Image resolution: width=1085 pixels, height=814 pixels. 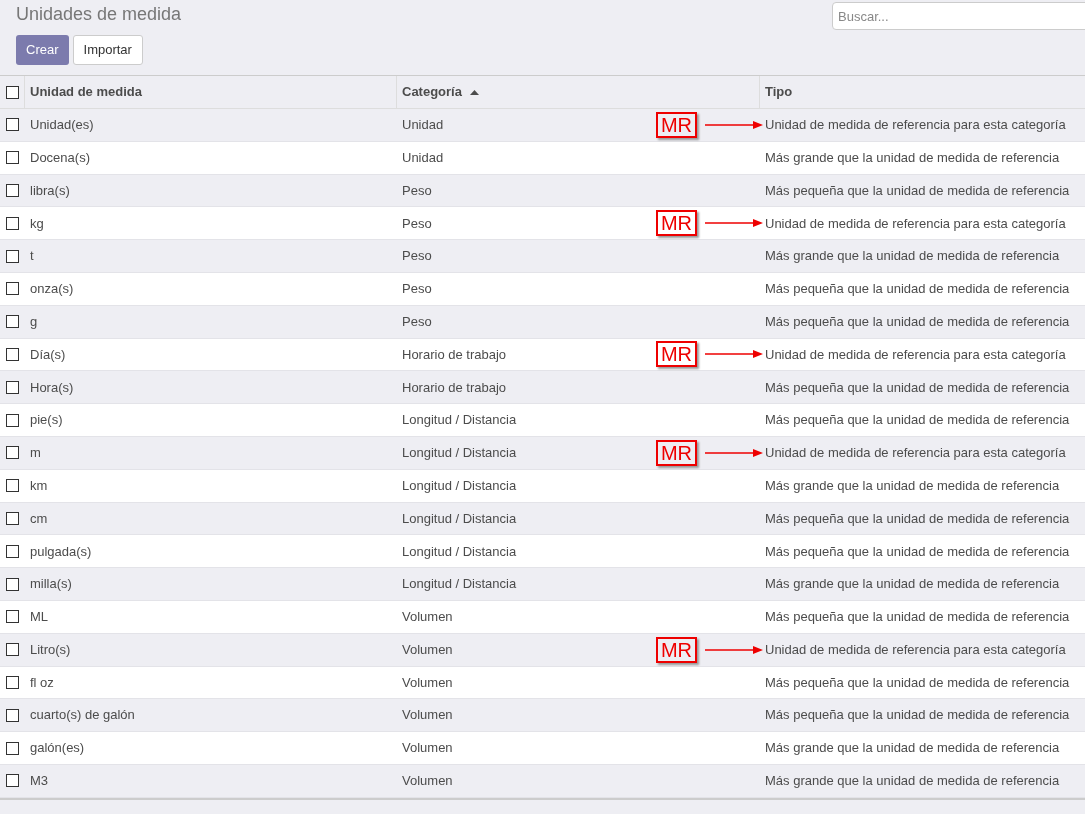 What do you see at coordinates (922, 92) in the screenshot?
I see `column-header: Tipo` at bounding box center [922, 92].